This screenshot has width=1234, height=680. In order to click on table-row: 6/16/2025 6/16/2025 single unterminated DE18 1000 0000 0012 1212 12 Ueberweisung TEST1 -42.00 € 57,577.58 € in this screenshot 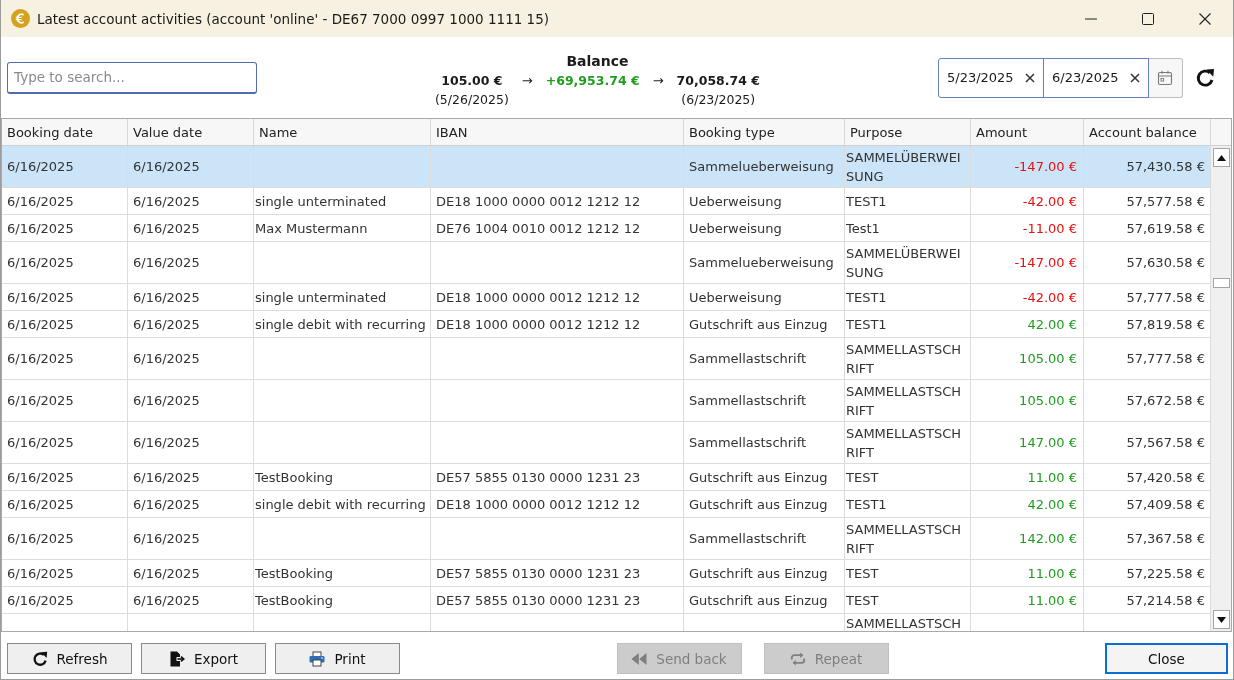, I will do `click(606, 201)`.